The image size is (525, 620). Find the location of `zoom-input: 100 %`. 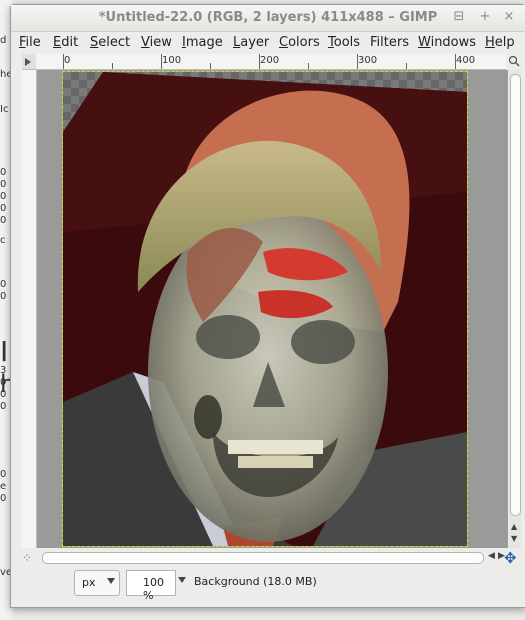

zoom-input: 100 % is located at coordinates (151, 586).